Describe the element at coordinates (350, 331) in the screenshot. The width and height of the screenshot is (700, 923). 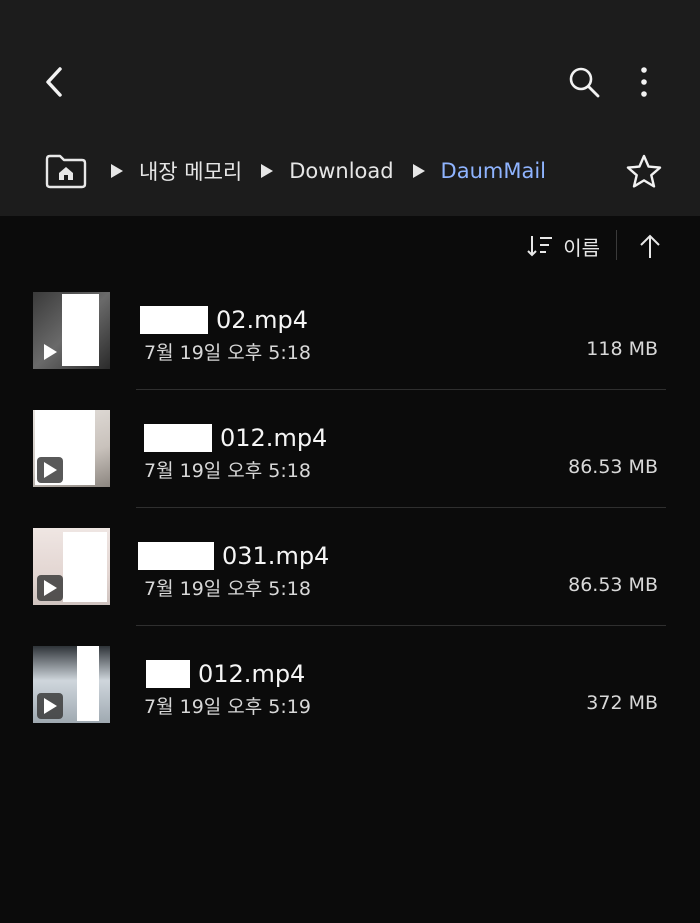
I see `list-item: 02.mp4 7월 19일 오후 5:18 118 MB` at that location.